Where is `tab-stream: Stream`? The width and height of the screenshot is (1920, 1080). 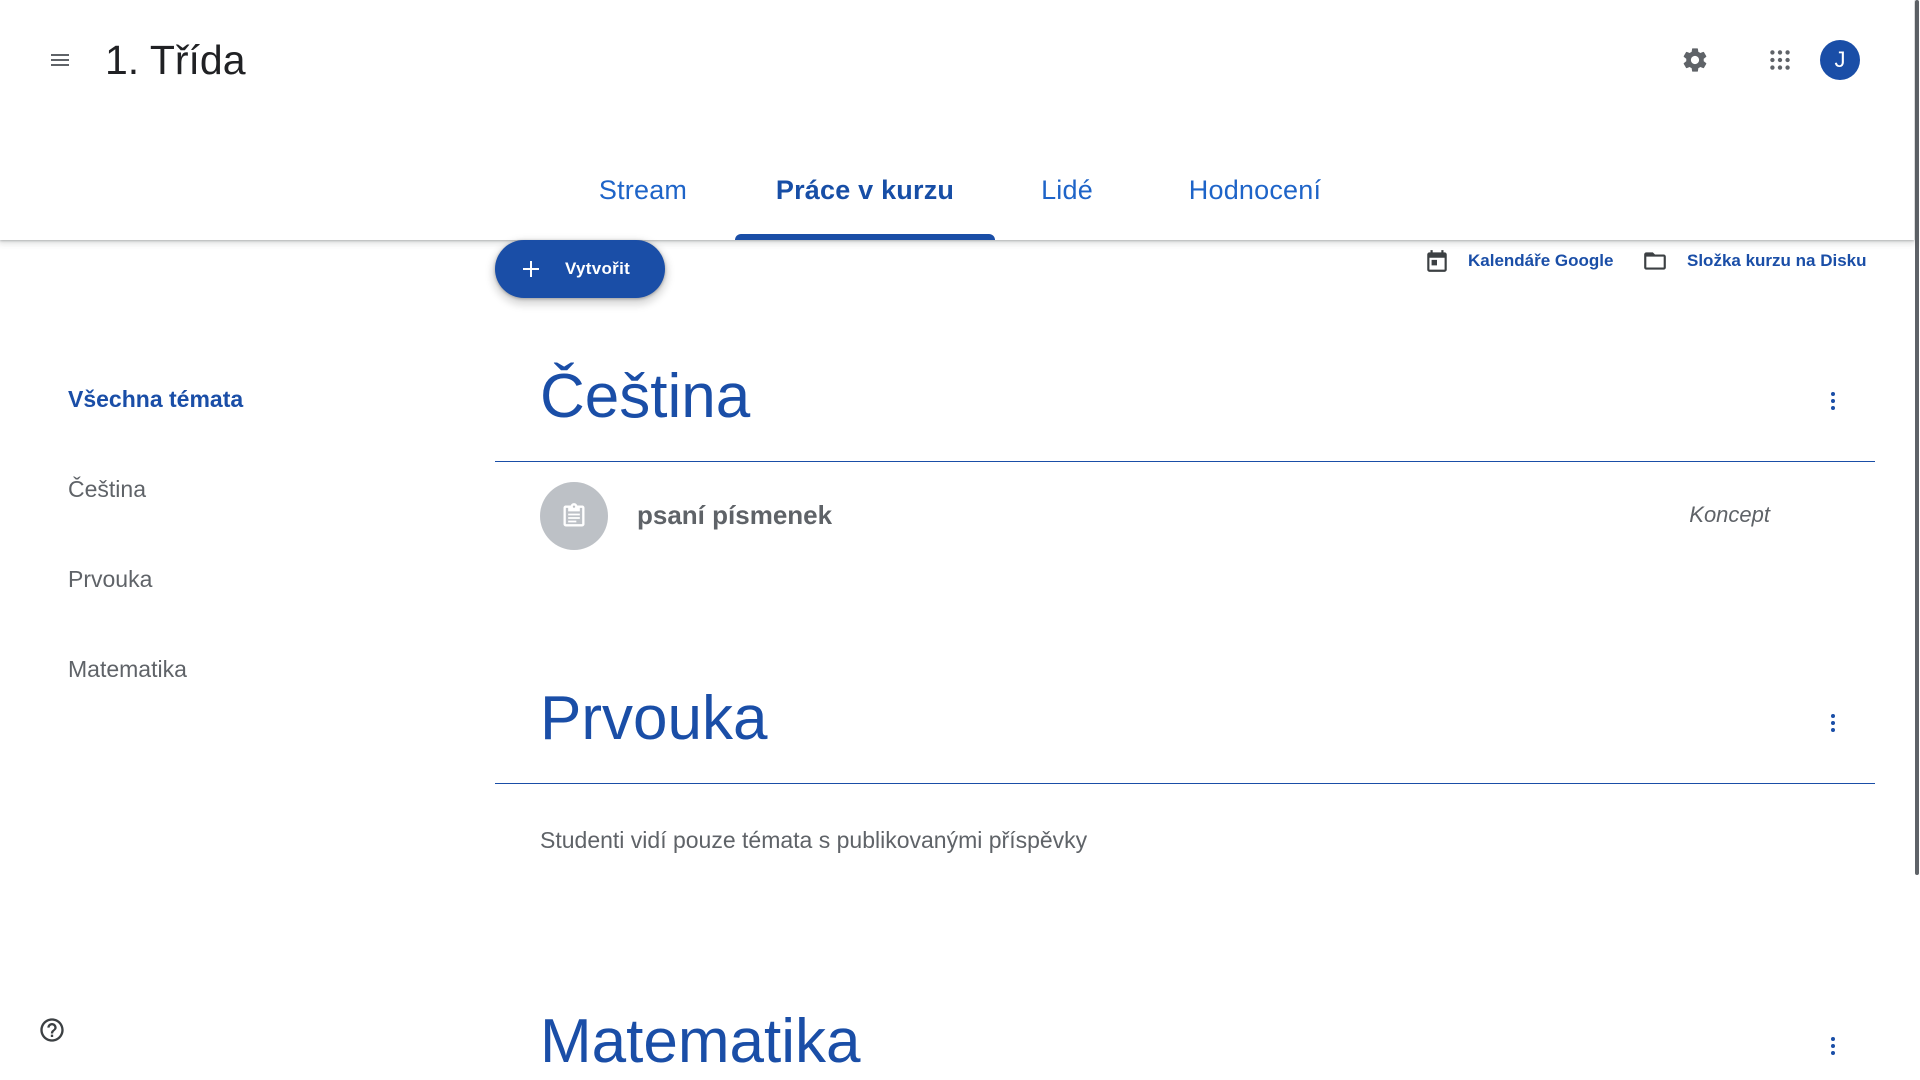 tab-stream: Stream is located at coordinates (643, 190).